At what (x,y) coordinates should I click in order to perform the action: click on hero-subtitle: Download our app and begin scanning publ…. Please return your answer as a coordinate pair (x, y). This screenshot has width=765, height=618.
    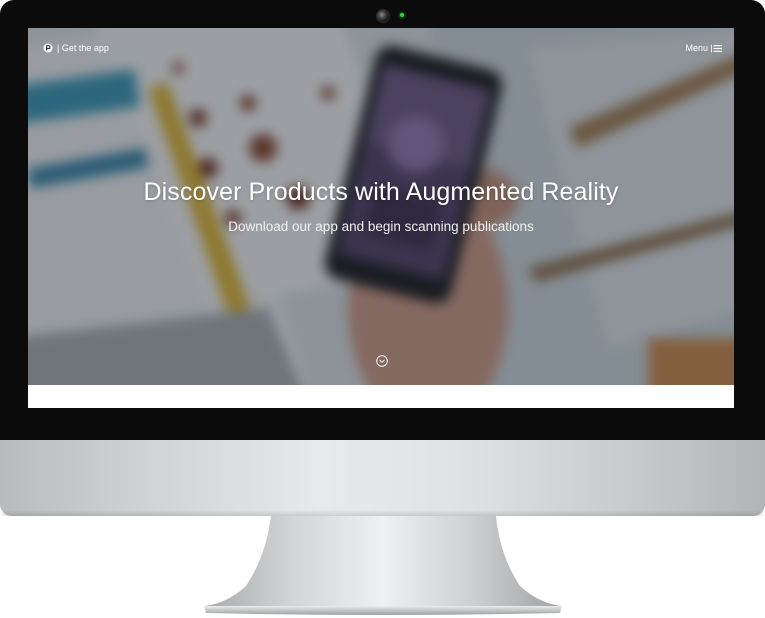
    Looking at the image, I should click on (381, 226).